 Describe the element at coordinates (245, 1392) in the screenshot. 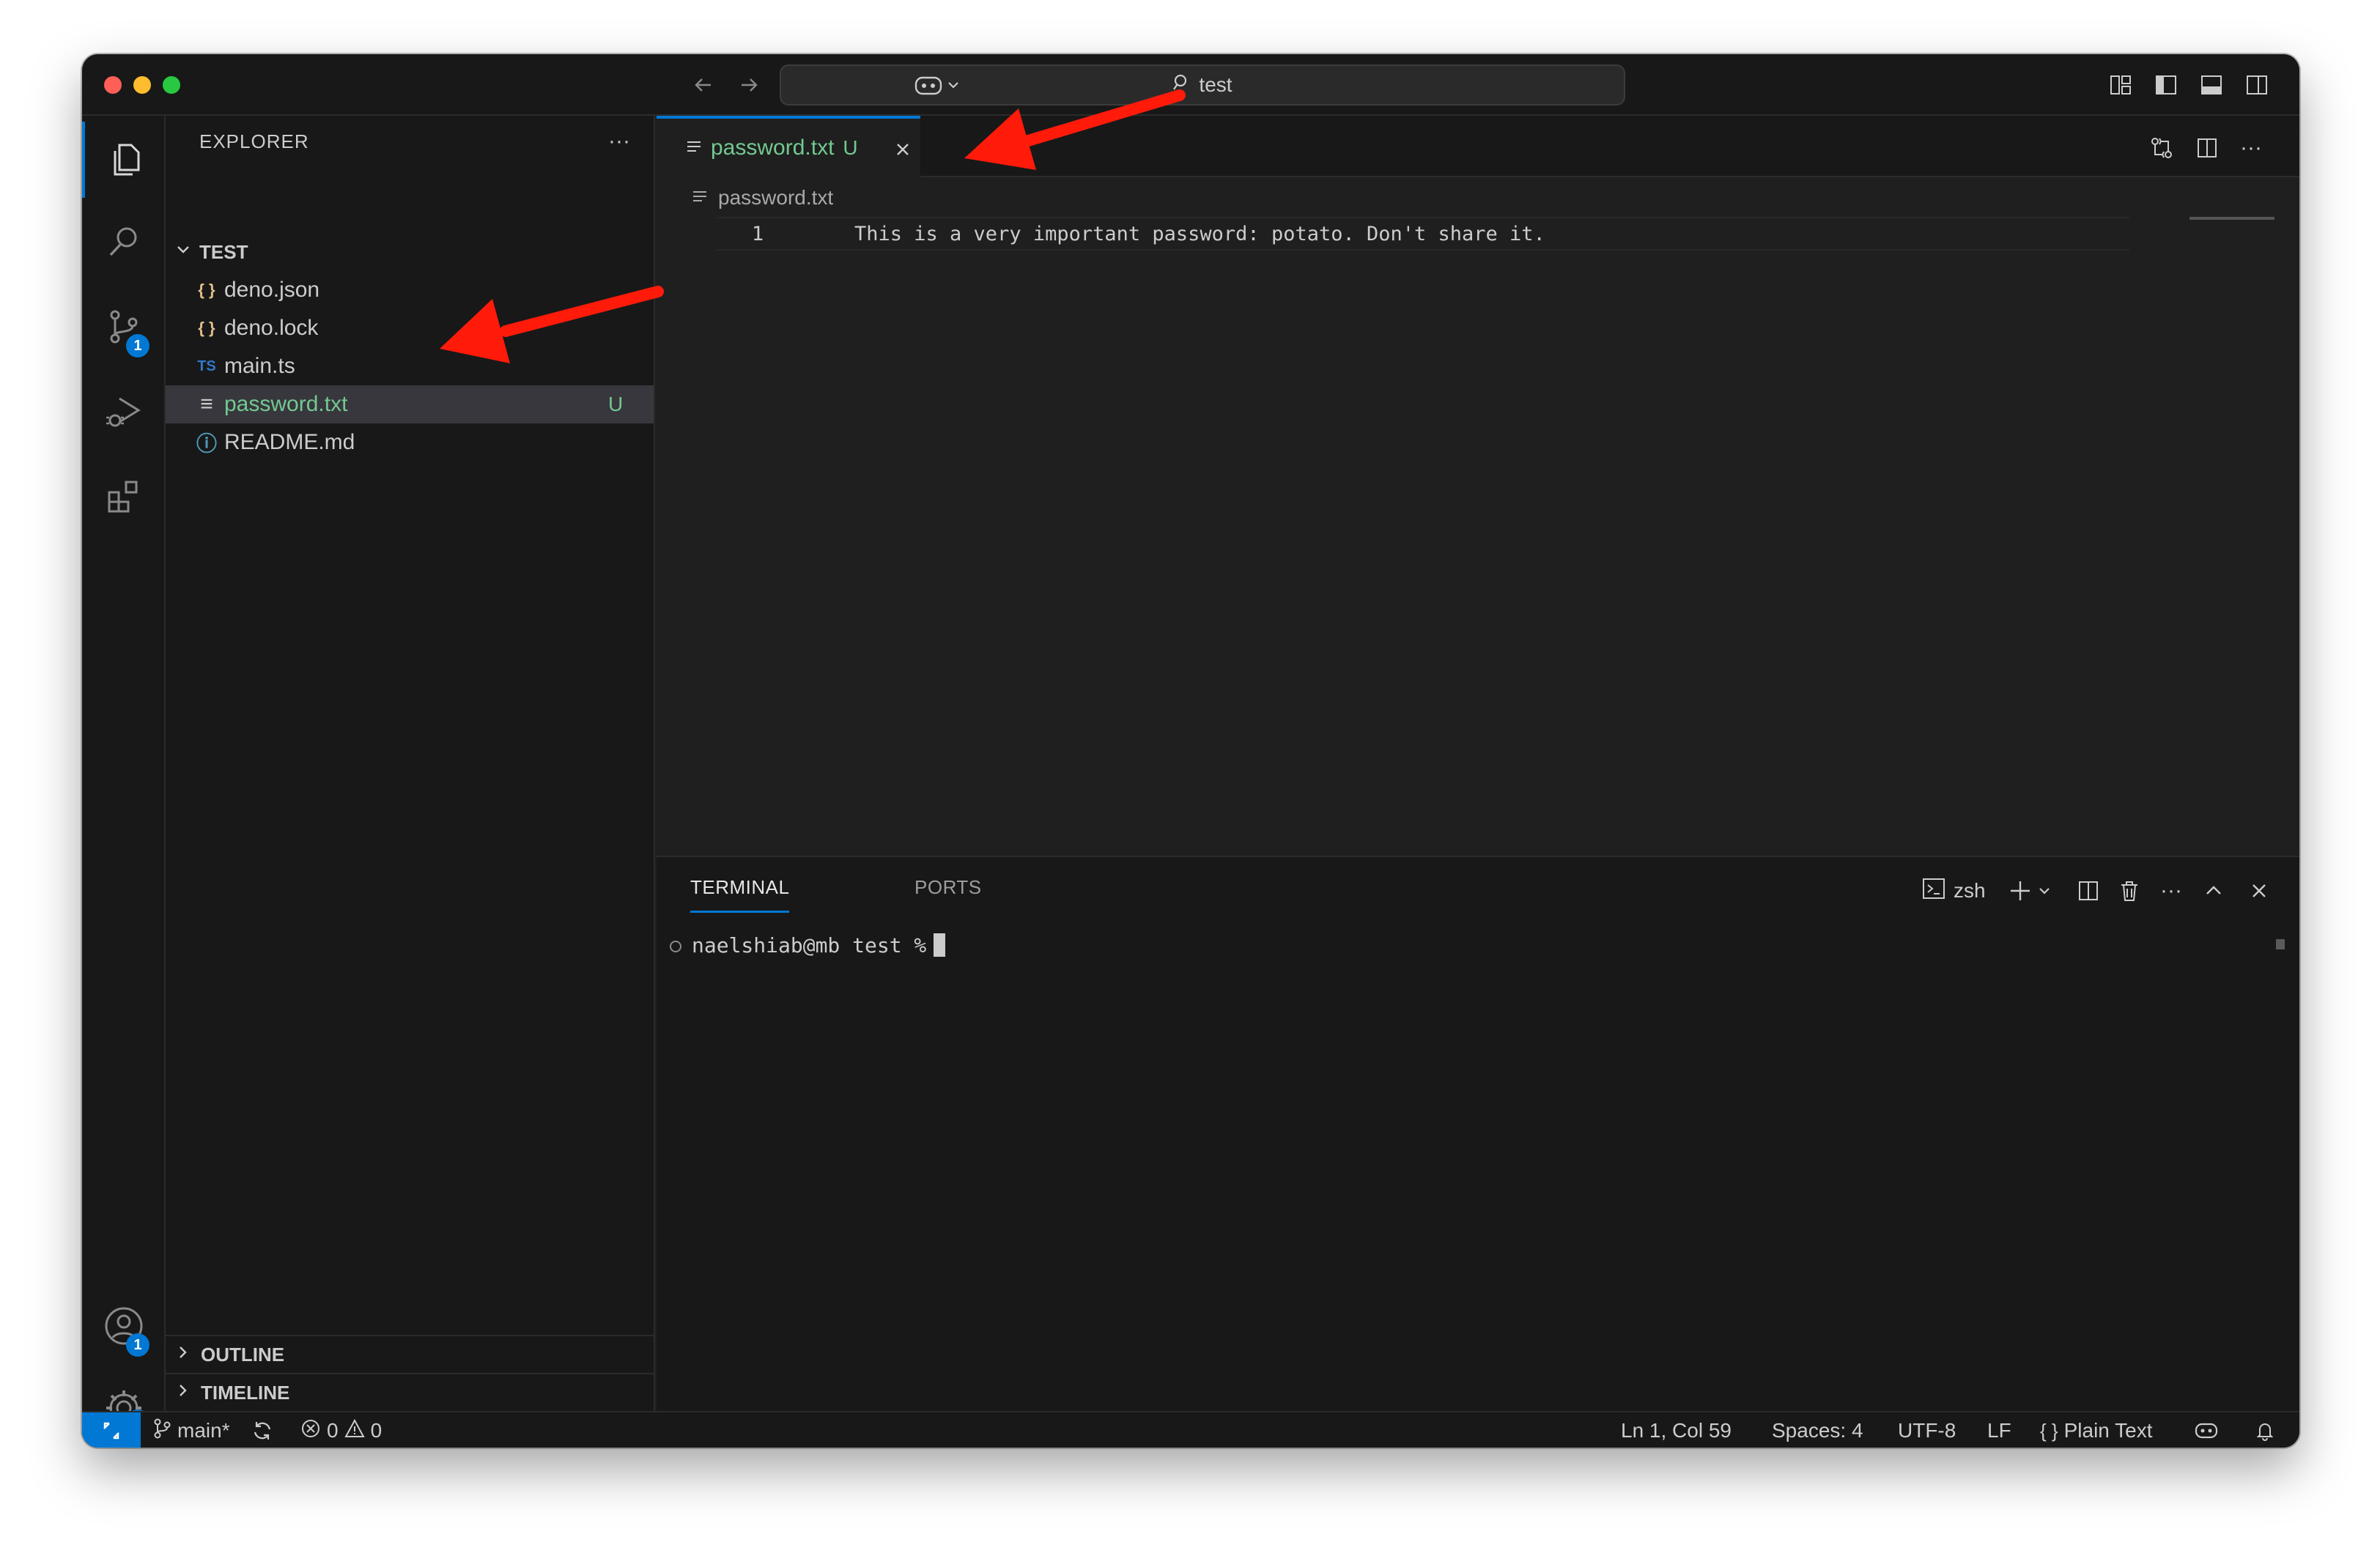

I see `timeline-label: TIMELINE` at that location.